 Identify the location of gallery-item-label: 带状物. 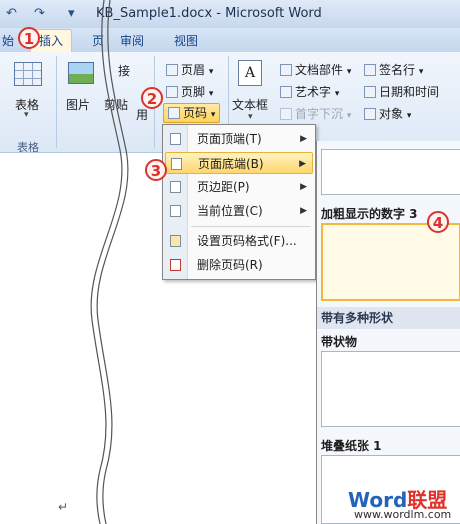
(339, 342).